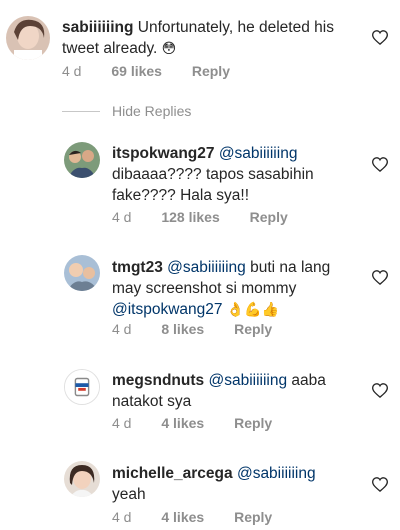 This screenshot has width=400, height=530. Describe the element at coordinates (81, 111) in the screenshot. I see `divider-line` at that location.